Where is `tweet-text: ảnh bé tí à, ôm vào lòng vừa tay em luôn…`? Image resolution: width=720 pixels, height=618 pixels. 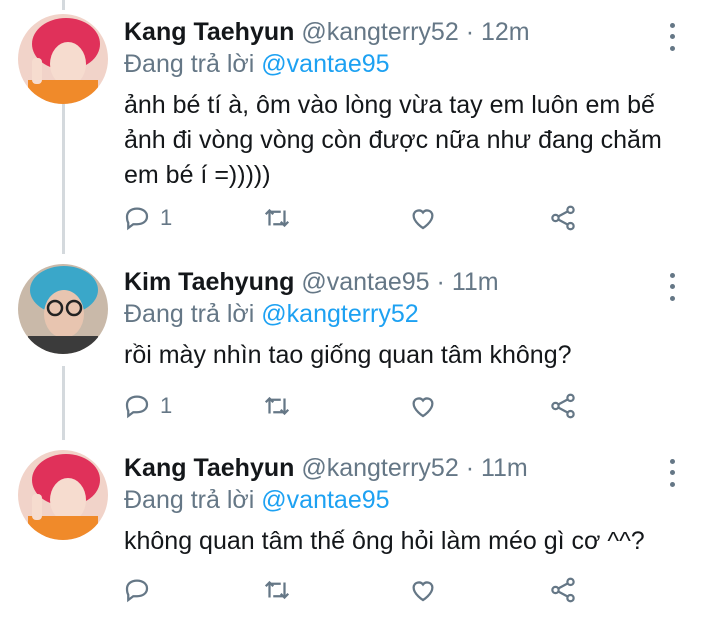 tweet-text: ảnh bé tí à, ôm vào lòng vừa tay em luôn… is located at coordinates (393, 140).